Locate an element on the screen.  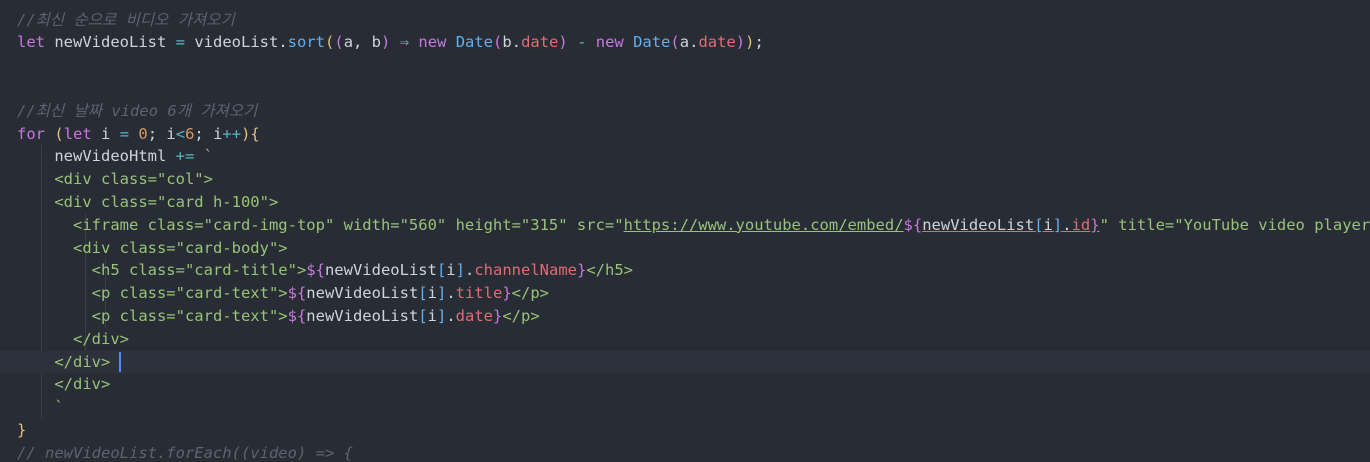
code-token: let is located at coordinates (31, 42).